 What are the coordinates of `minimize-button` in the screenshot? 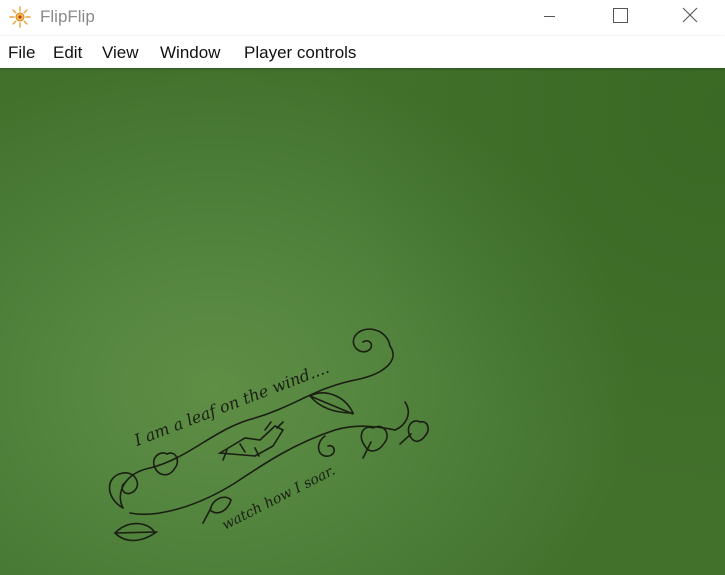 It's located at (549, 16).